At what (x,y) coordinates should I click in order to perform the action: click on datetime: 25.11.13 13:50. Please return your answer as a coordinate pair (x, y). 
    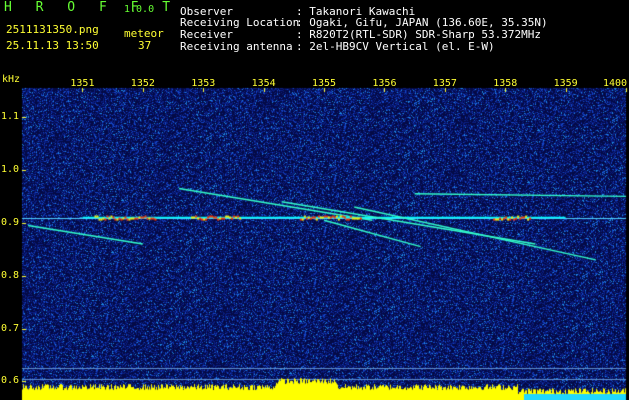
    Looking at the image, I should click on (52, 45).